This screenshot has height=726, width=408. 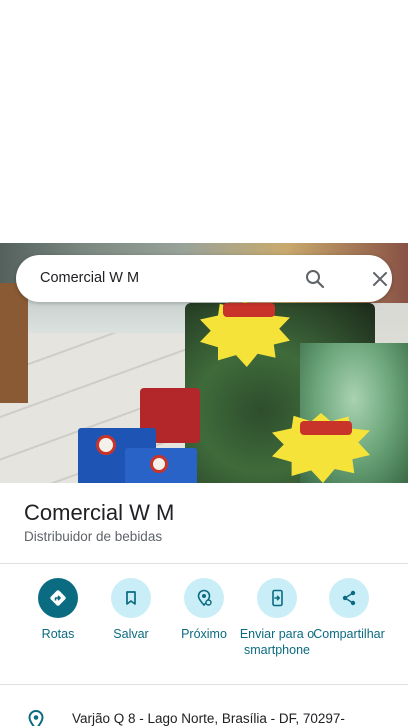 I want to click on save-label: Salvar, so click(x=131, y=634).